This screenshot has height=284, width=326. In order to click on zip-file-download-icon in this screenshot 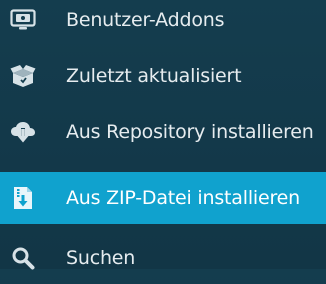, I will do `click(23, 198)`.